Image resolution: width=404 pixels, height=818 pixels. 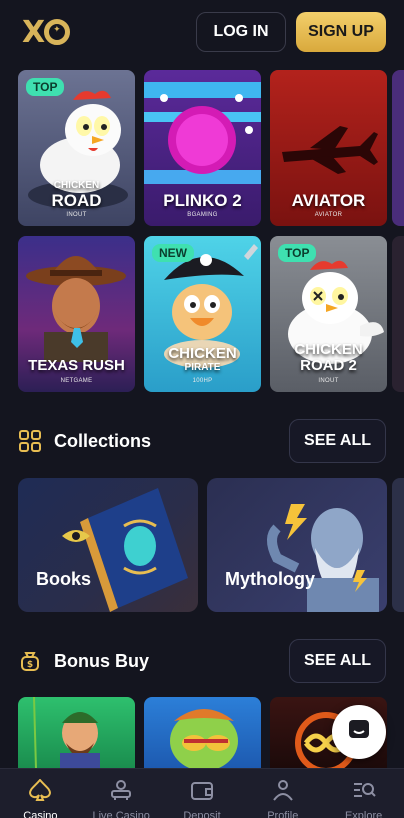 I want to click on collection-mythology: Mythology, so click(x=297, y=545).